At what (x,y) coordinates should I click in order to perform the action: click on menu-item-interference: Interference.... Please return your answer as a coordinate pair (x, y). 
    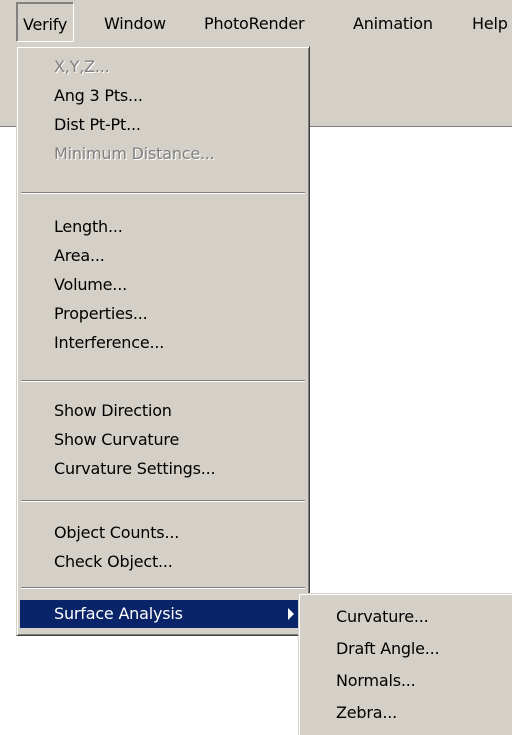
    Looking at the image, I should click on (163, 343).